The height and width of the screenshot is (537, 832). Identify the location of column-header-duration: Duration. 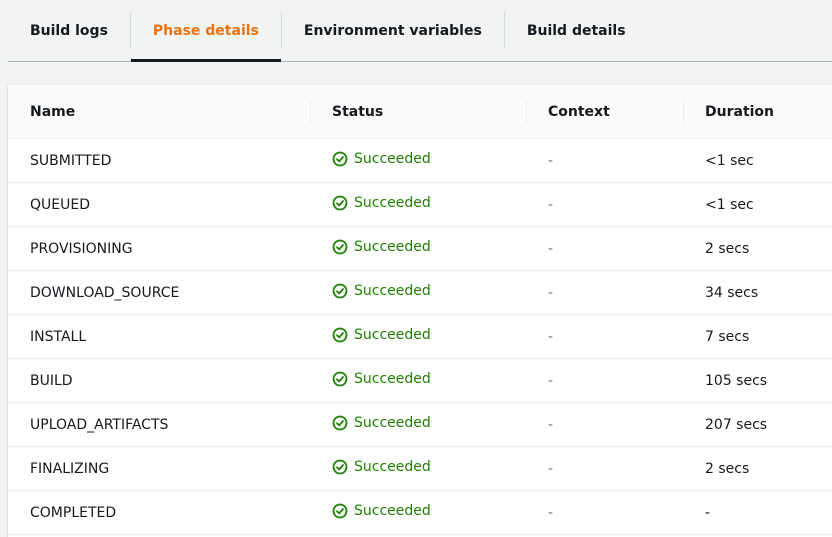
(757, 112).